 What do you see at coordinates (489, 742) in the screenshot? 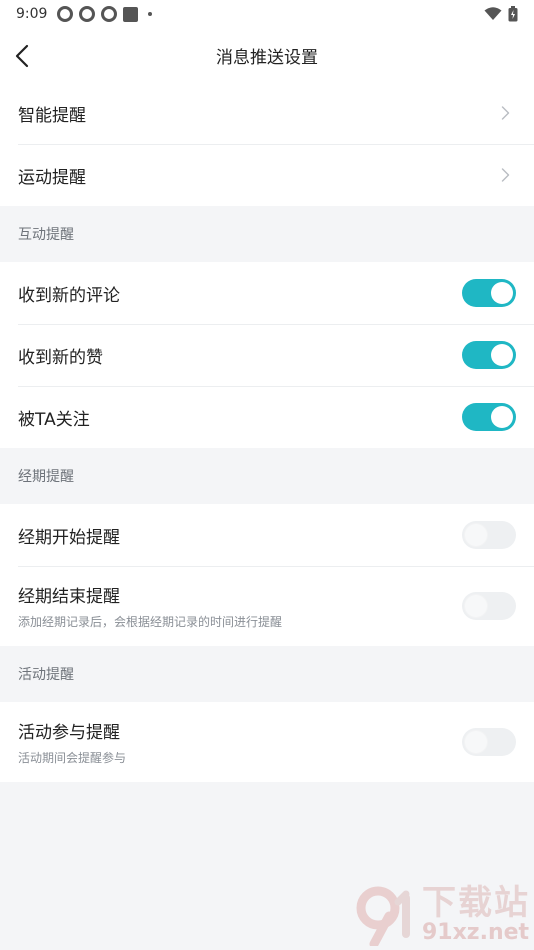
I see `activity-toggle` at bounding box center [489, 742].